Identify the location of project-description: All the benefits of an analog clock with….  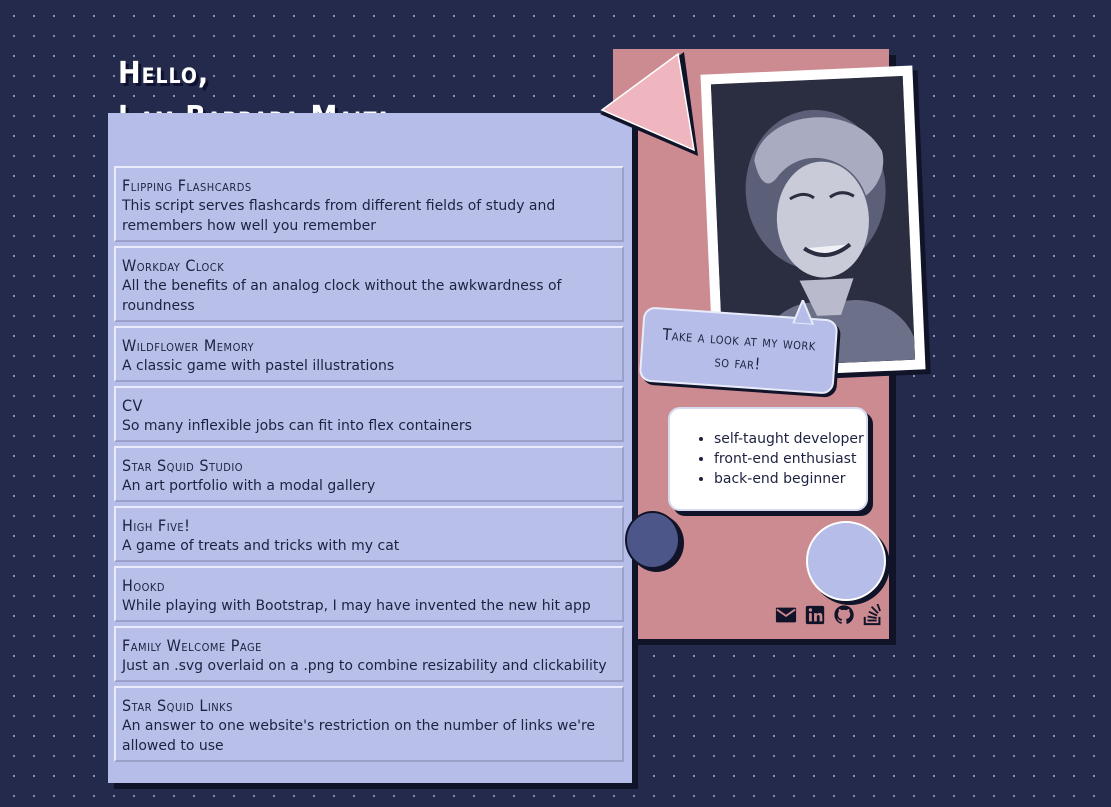
(342, 296).